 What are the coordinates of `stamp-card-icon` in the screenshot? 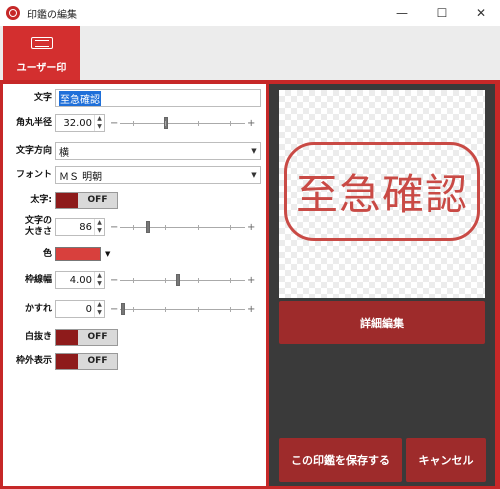 It's located at (41, 43).